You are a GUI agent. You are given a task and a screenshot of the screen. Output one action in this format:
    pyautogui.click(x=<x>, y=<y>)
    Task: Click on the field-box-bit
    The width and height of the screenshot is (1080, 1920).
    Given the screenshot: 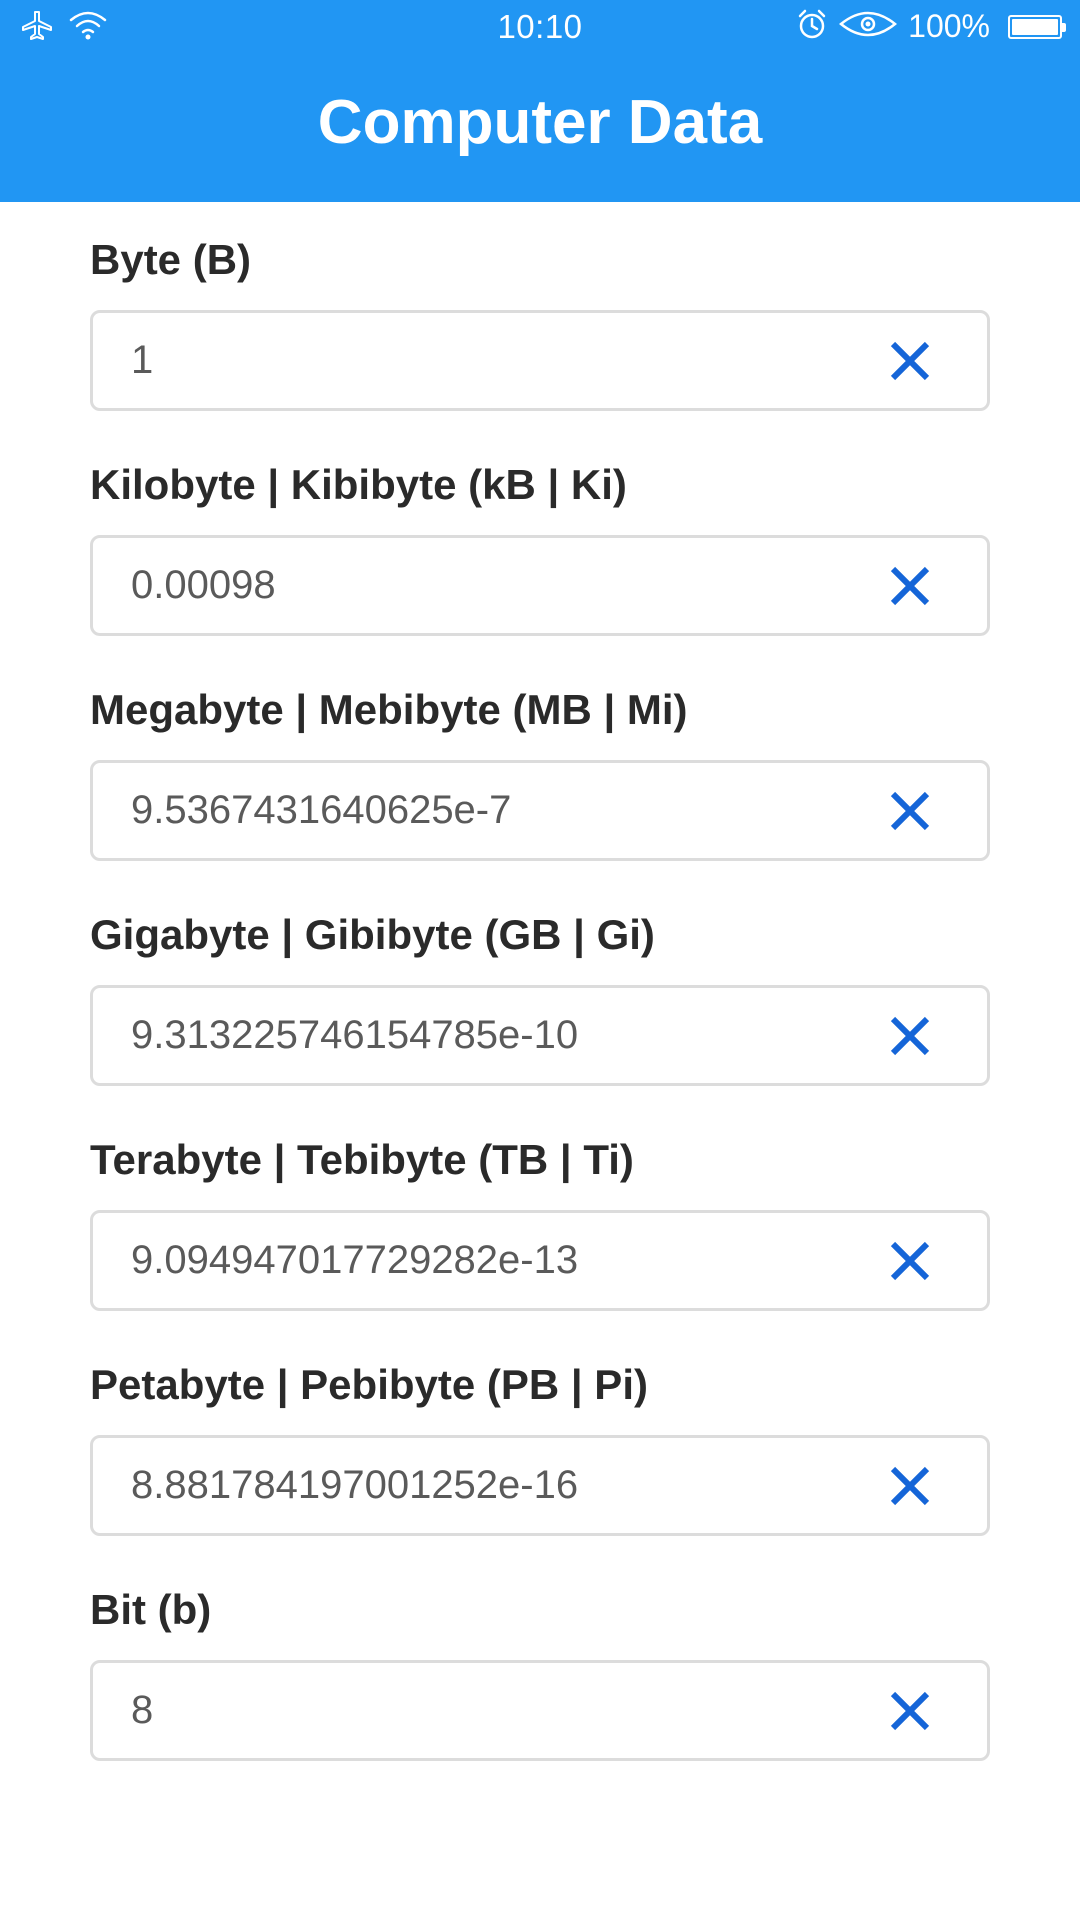 What is the action you would take?
    pyautogui.click(x=540, y=1710)
    